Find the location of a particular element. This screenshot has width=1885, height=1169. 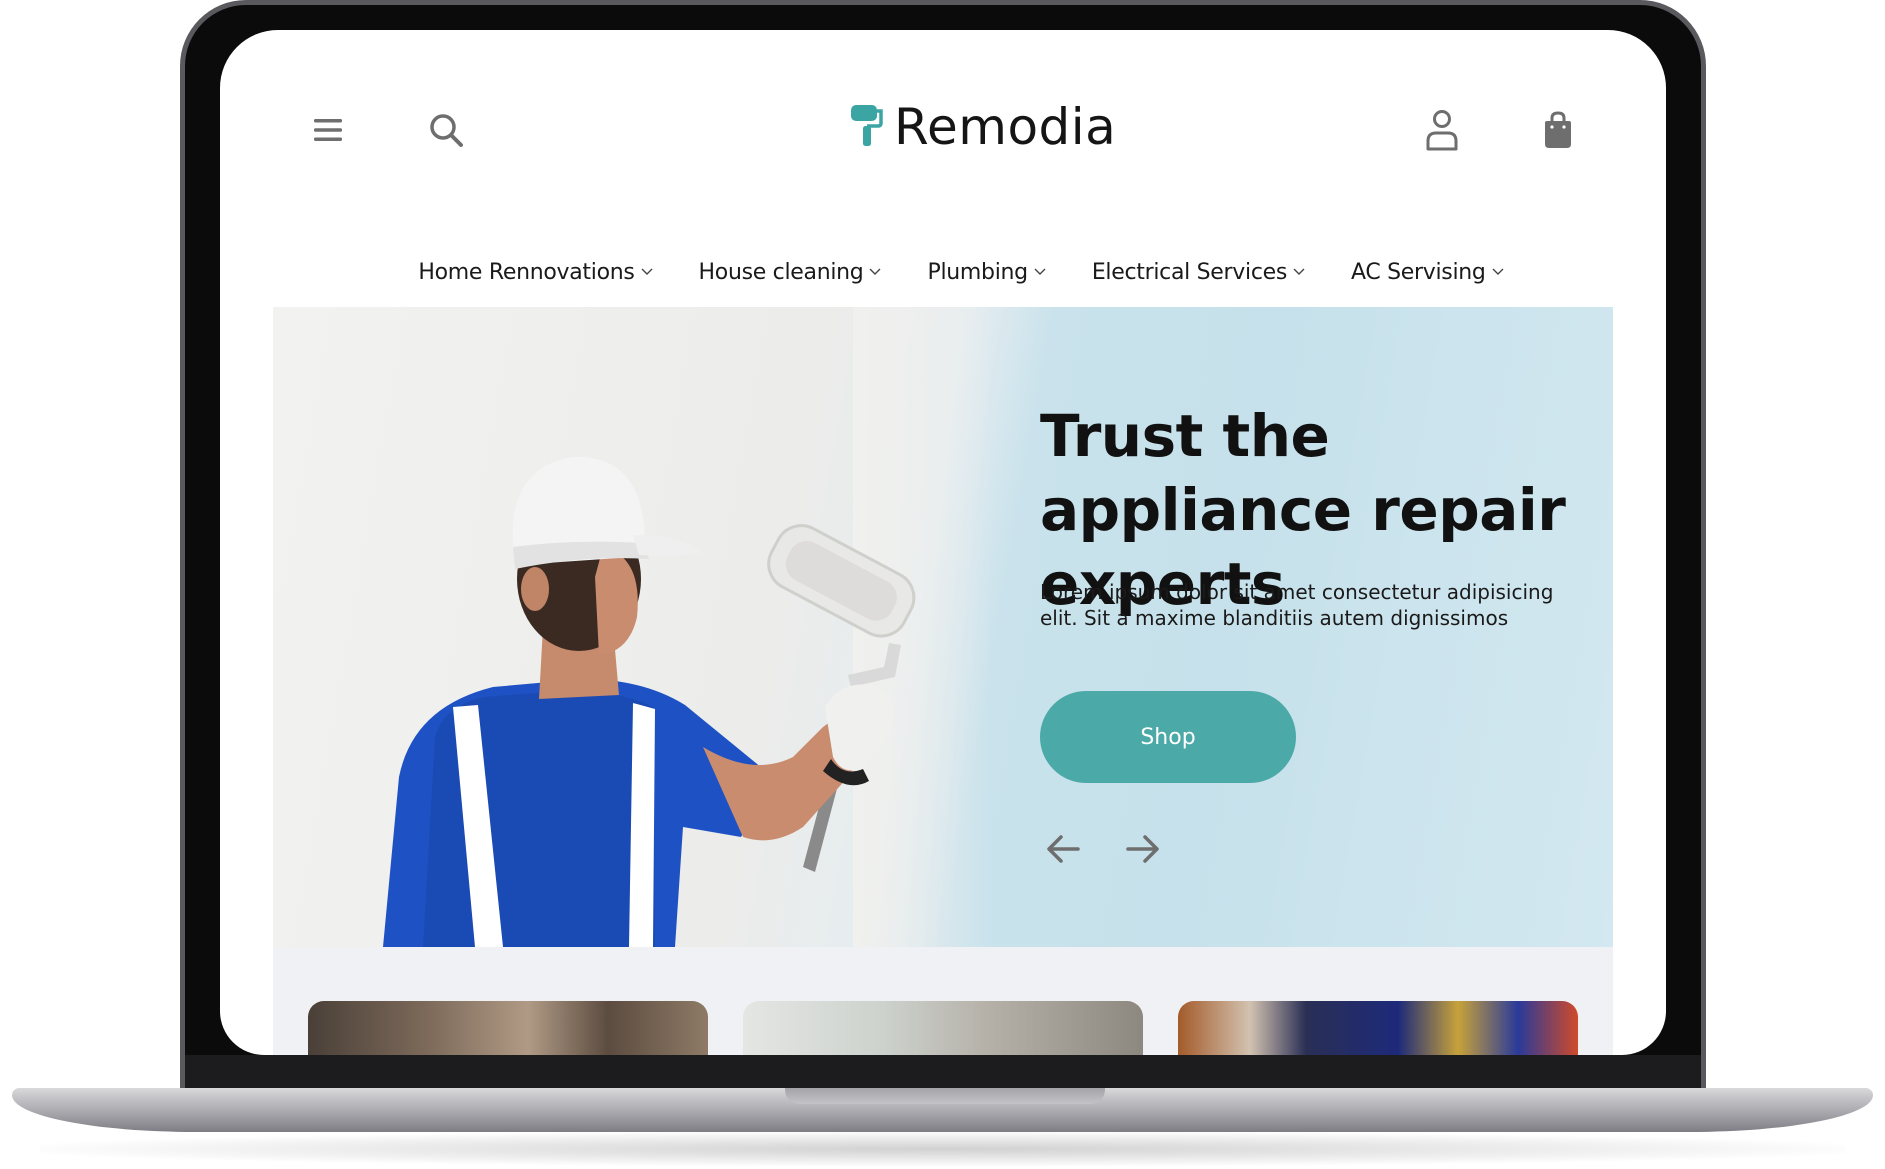

nav-item-electrical-services: Electrical Services is located at coordinates (1198, 272).